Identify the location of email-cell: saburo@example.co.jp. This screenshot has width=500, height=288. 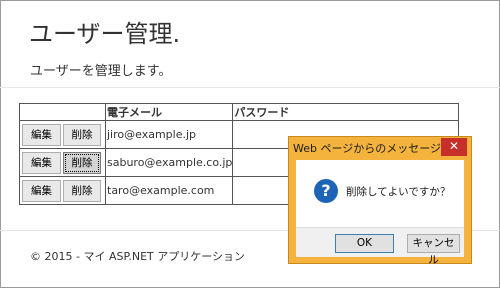
(169, 162).